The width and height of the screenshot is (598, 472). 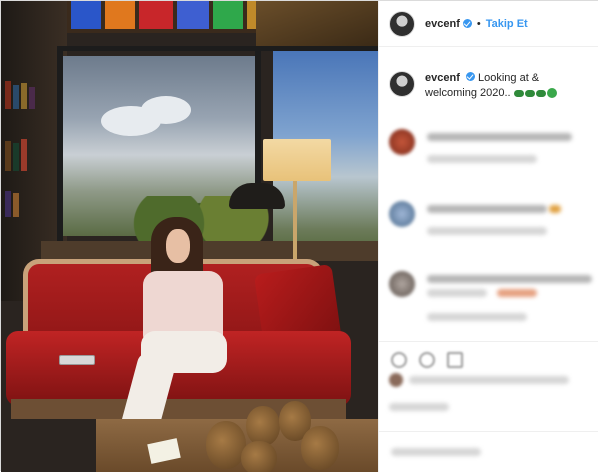 What do you see at coordinates (455, 360) in the screenshot?
I see `share-icon` at bounding box center [455, 360].